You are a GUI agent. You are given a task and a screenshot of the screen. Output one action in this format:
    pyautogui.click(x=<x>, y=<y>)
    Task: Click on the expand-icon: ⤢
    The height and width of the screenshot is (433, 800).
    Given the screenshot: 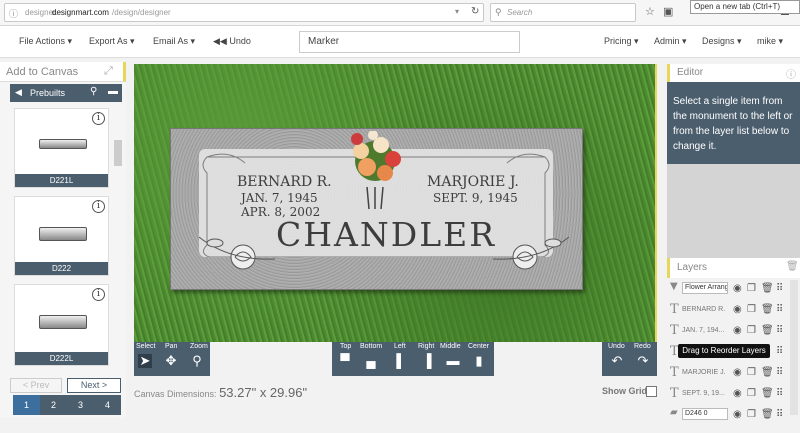 What is the action you would take?
    pyautogui.click(x=108, y=71)
    